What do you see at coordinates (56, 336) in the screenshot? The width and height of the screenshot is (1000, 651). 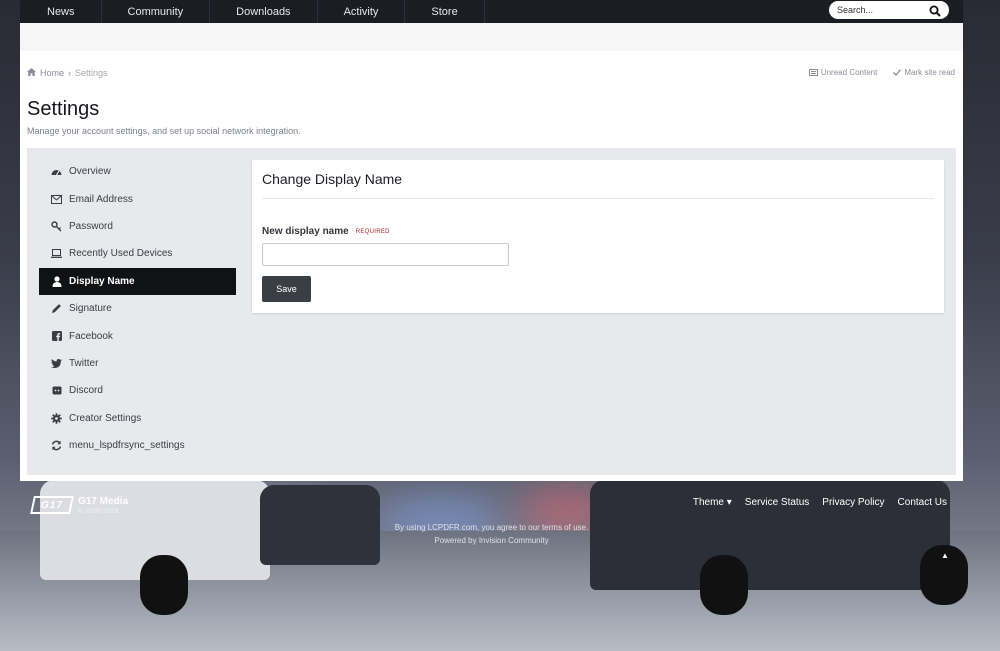 I see `facebook-icon` at bounding box center [56, 336].